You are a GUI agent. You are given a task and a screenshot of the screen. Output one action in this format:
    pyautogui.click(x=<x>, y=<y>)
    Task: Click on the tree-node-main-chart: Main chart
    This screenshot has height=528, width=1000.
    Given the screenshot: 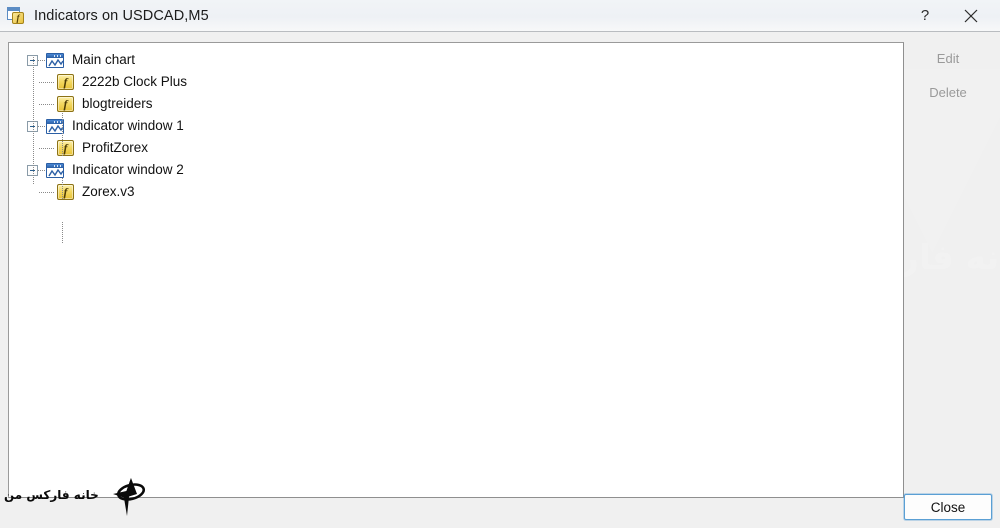 What is the action you would take?
    pyautogui.click(x=456, y=60)
    